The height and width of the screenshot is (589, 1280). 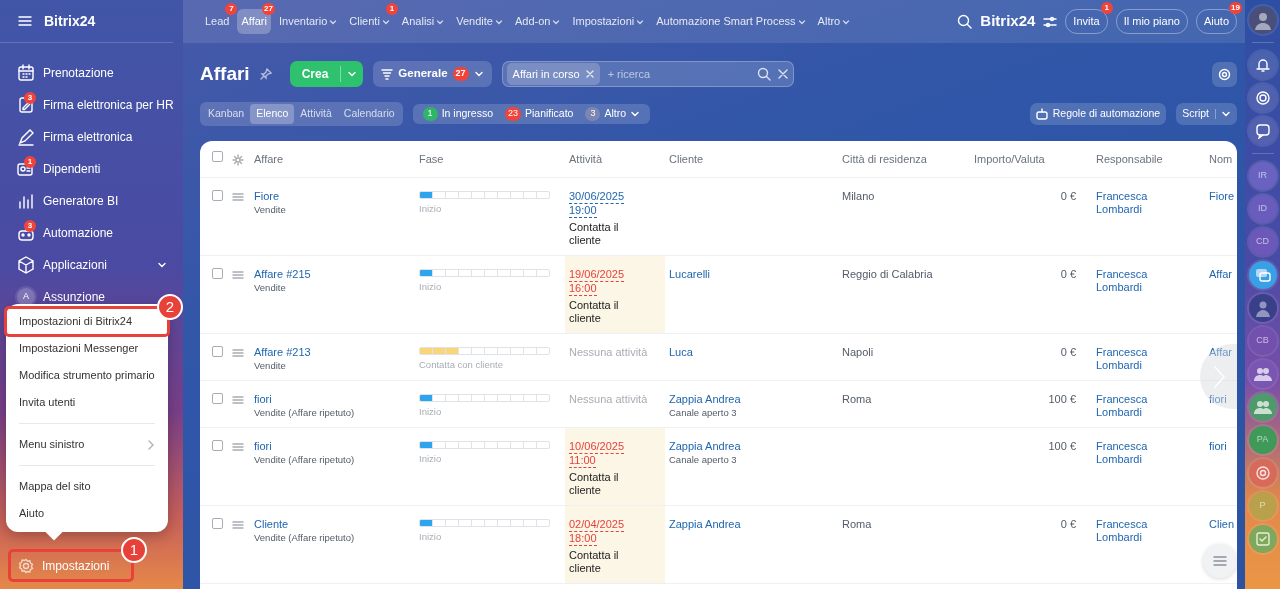 I want to click on header-button: Il mio piano, so click(x=1151, y=21).